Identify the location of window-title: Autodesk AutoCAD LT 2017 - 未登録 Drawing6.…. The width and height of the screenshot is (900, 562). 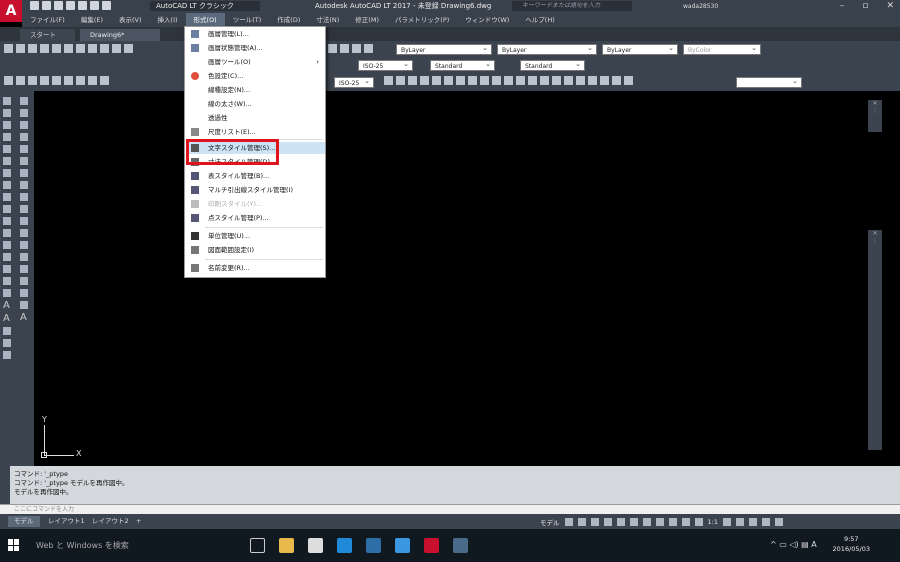
(403, 6).